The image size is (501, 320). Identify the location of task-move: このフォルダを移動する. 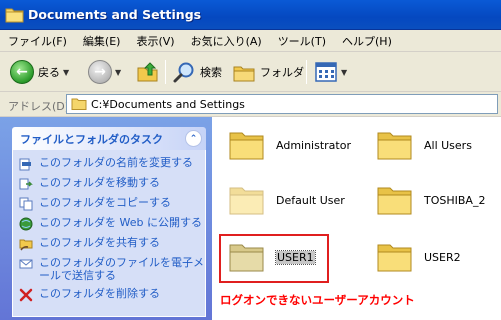
(109, 183).